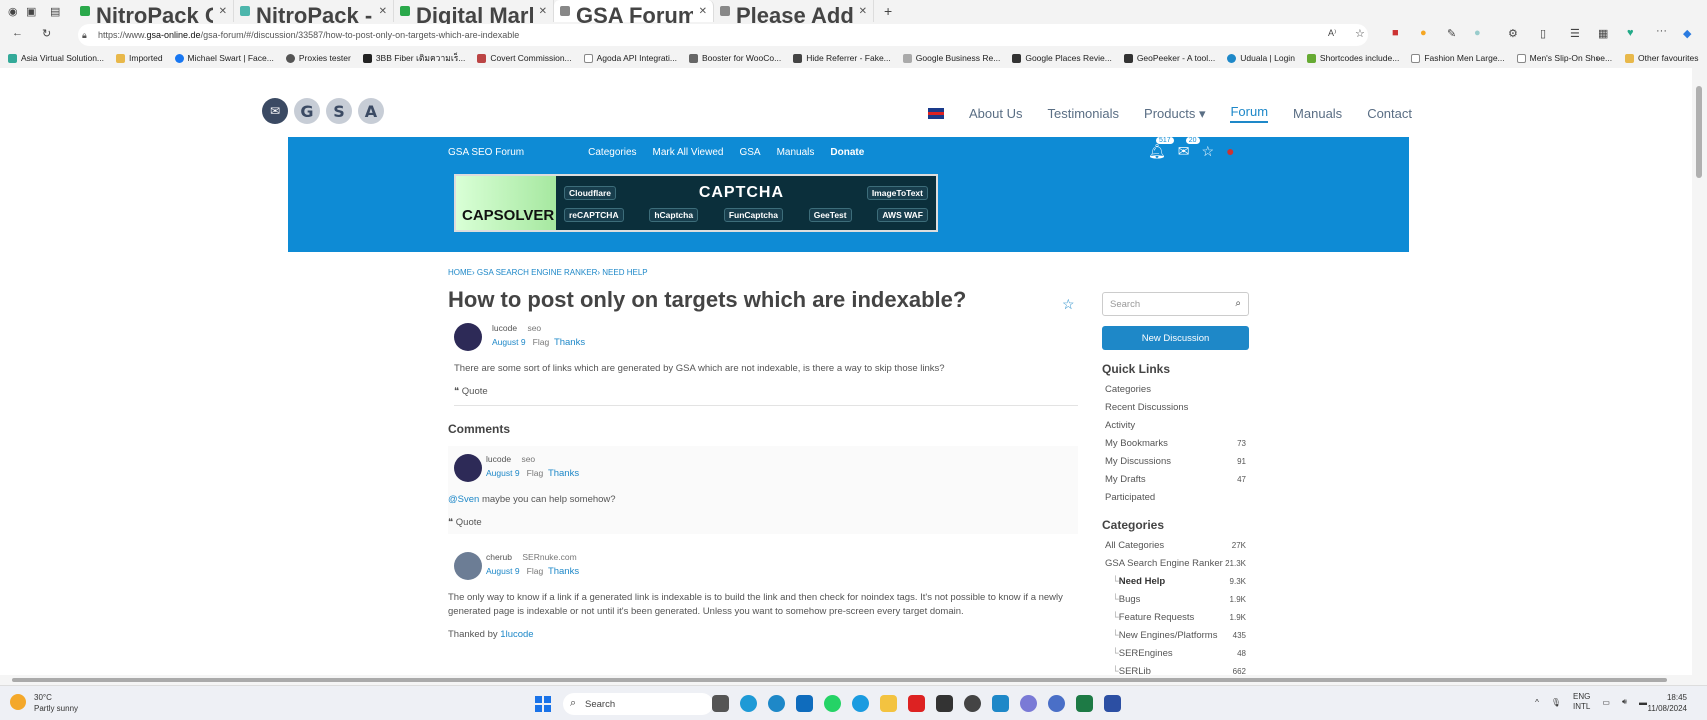  What do you see at coordinates (1603, 33) in the screenshot?
I see `collections-icon: ▦` at bounding box center [1603, 33].